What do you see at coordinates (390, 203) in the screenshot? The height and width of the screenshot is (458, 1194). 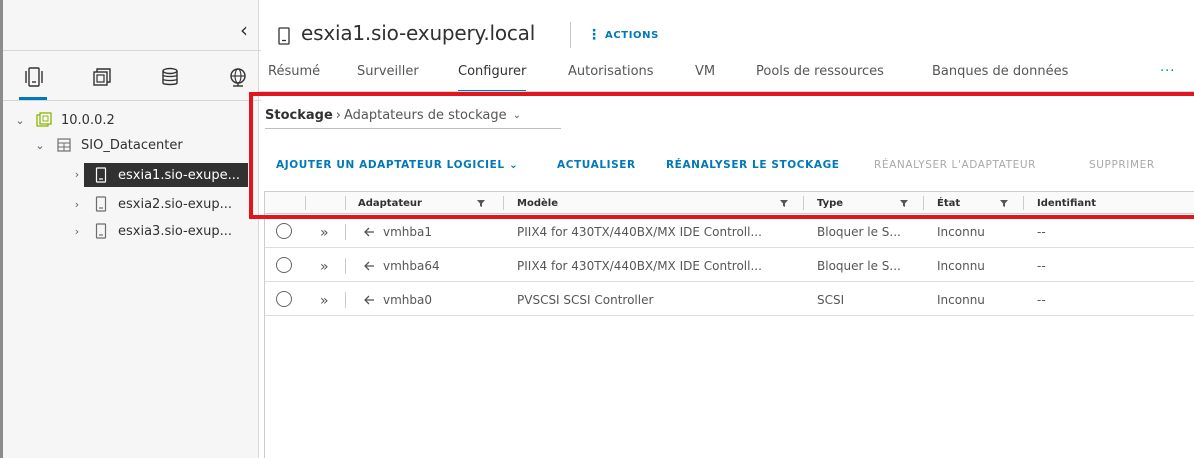 I see `column-header-adapter: Adaptateur` at bounding box center [390, 203].